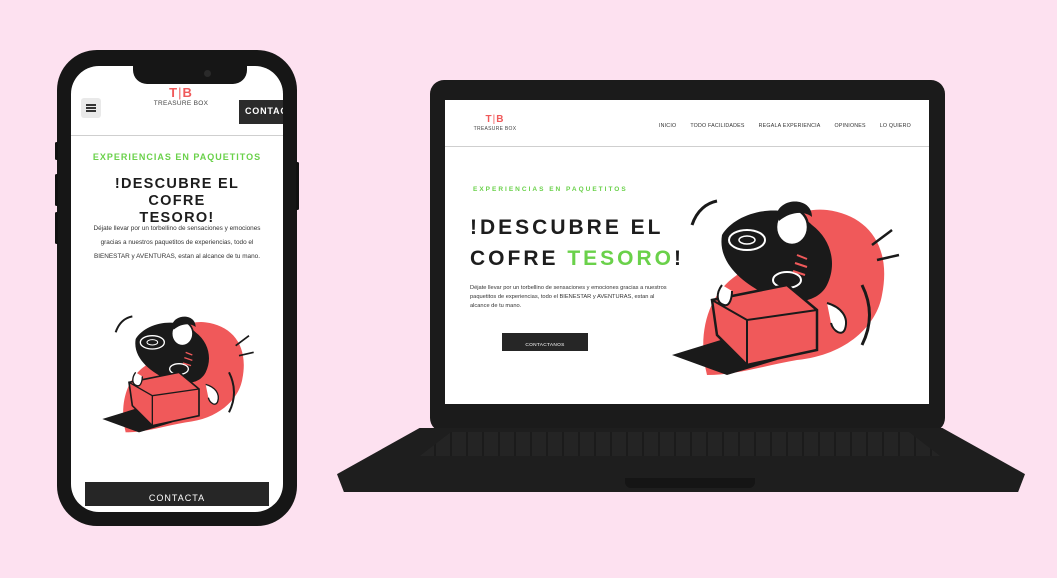  What do you see at coordinates (190, 75) in the screenshot?
I see `phone-notch` at bounding box center [190, 75].